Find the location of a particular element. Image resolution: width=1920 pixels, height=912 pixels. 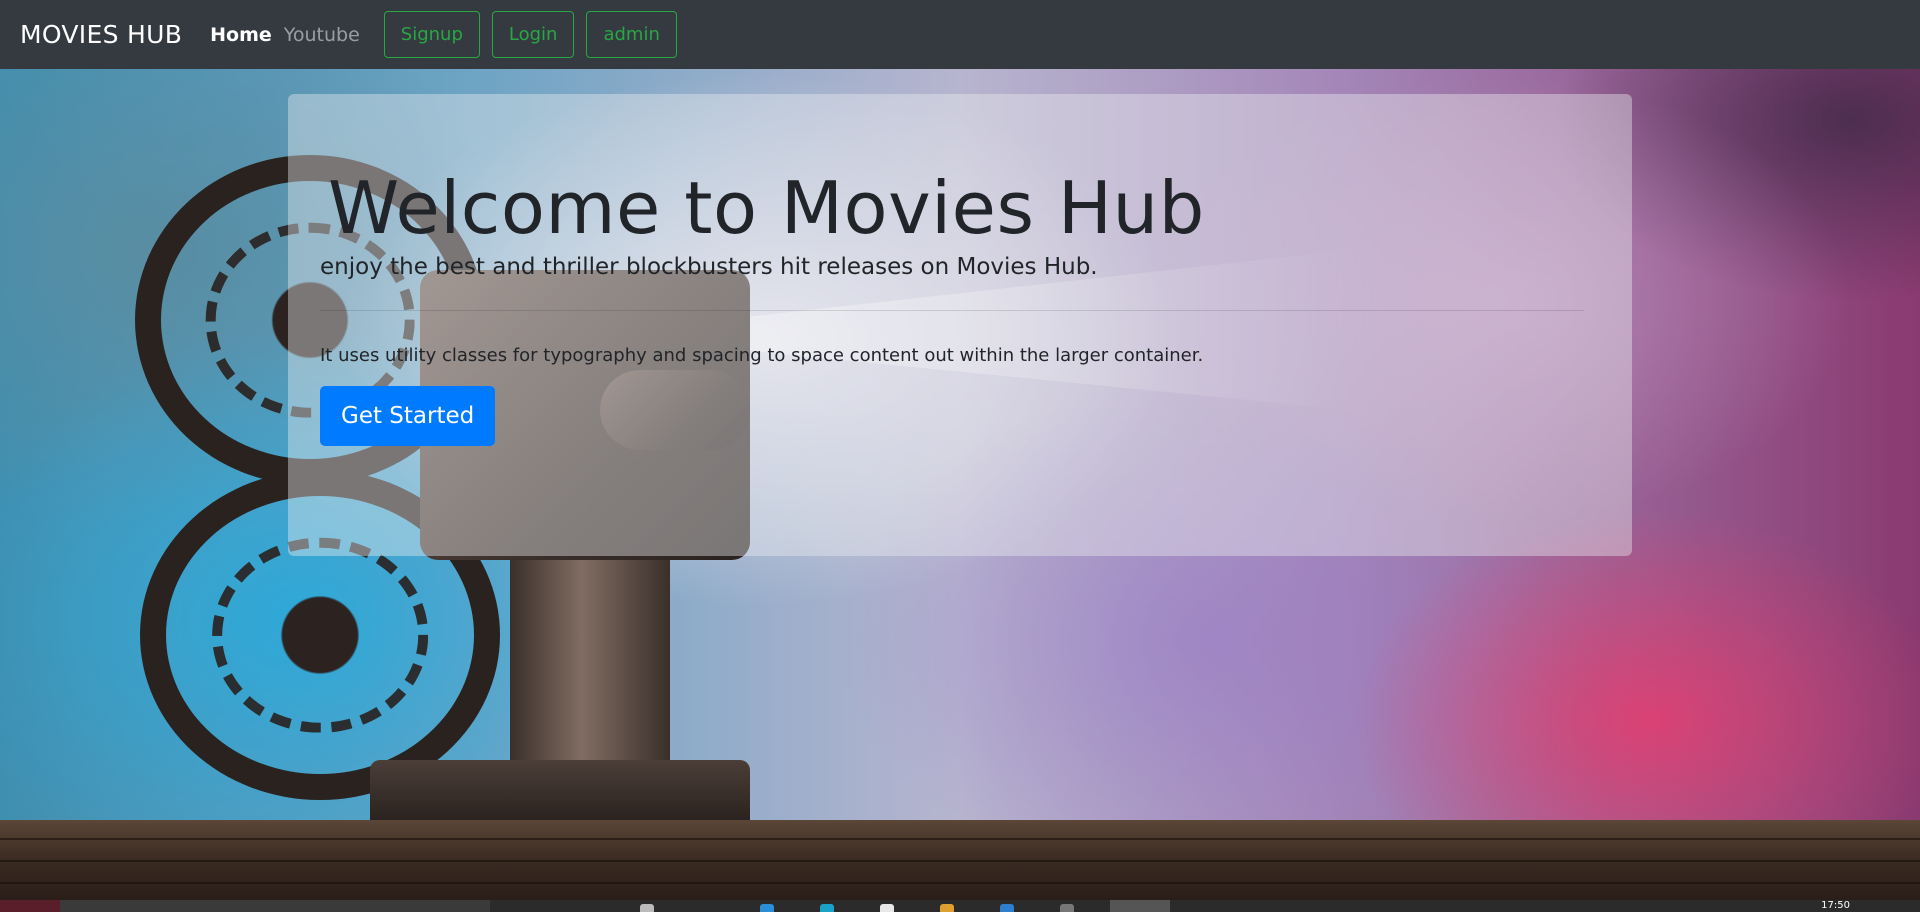

start-button is located at coordinates (30, 906).